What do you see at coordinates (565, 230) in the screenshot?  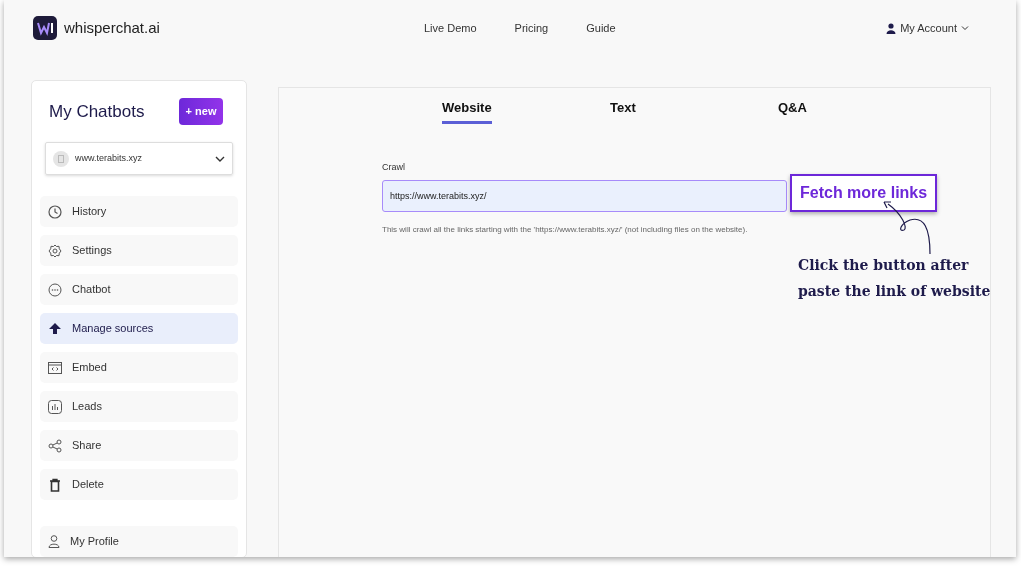 I see `help-text: This will crawl all the links starting with the 'https://www.terabits.xyz/' (not including files on the website).` at bounding box center [565, 230].